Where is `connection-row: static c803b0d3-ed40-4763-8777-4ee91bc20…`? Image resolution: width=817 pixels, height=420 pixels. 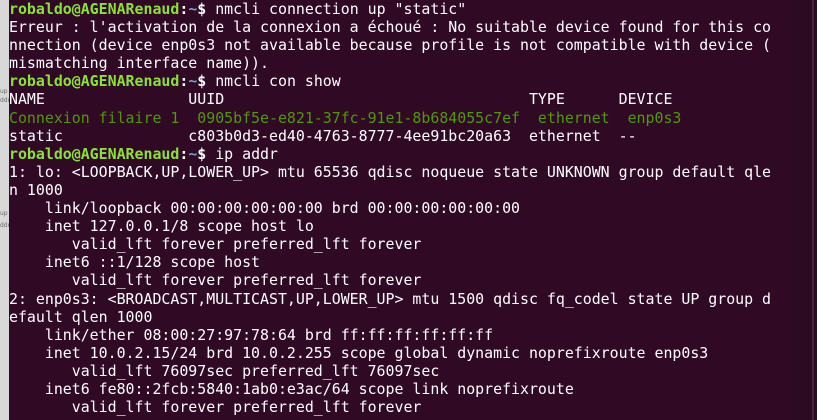 connection-row: static c803b0d3-ed40-4763-8777-4ee91bc20… is located at coordinates (323, 135).